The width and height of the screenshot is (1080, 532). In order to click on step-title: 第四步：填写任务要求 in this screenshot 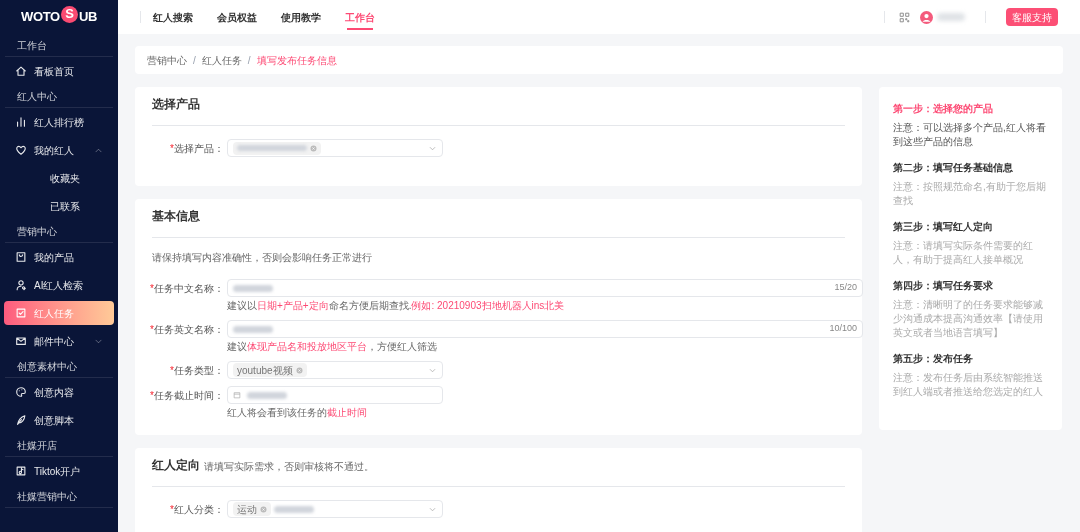, I will do `click(943, 286)`.